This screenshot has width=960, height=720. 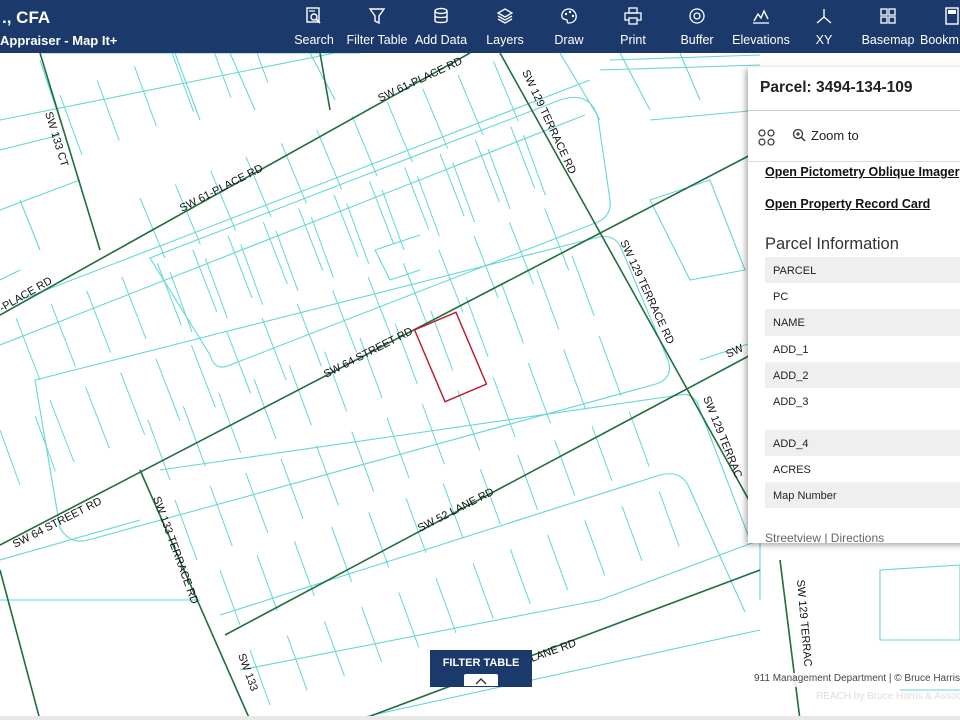 I want to click on road-label: LANE RD, so click(x=553, y=651).